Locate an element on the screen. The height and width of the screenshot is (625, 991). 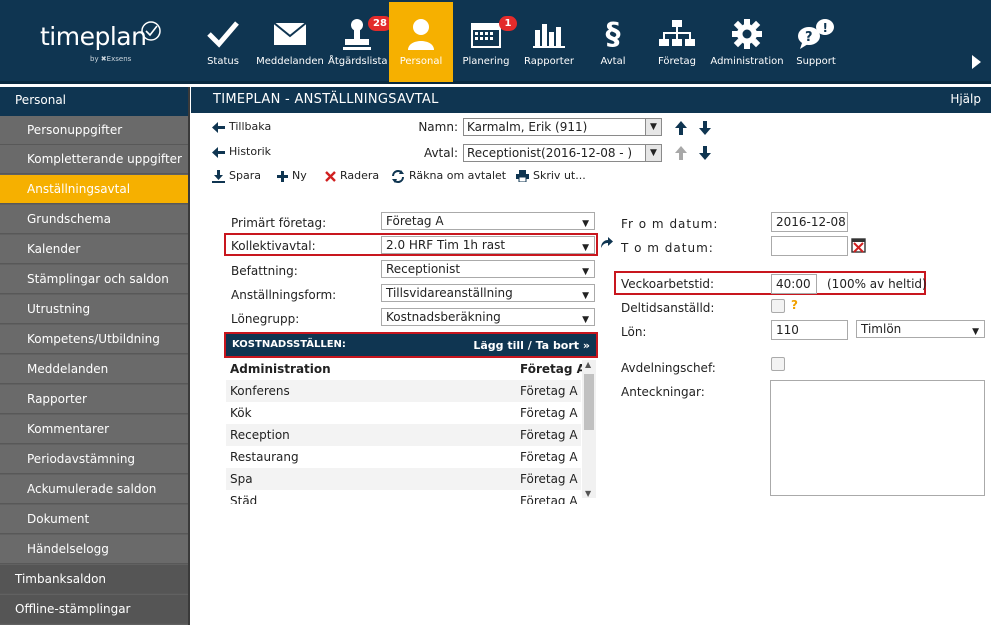
cost-centers-title: KOSTNADSSTÄLLEN: is located at coordinates (289, 344).